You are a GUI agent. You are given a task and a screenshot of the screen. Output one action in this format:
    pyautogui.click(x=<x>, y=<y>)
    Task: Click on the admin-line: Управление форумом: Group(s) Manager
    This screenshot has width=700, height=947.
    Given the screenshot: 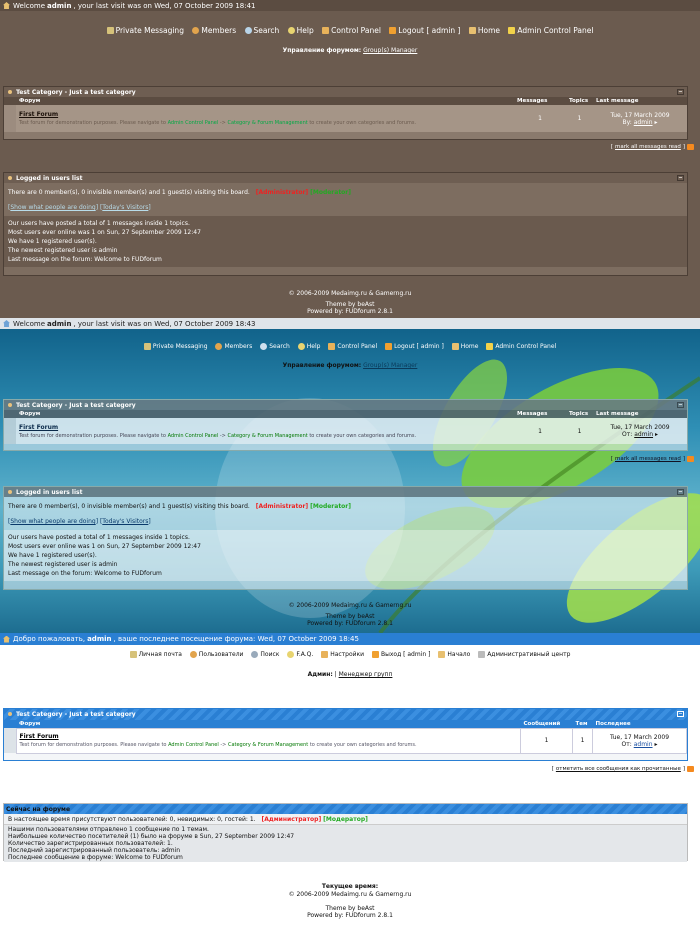 What is the action you would take?
    pyautogui.click(x=350, y=50)
    